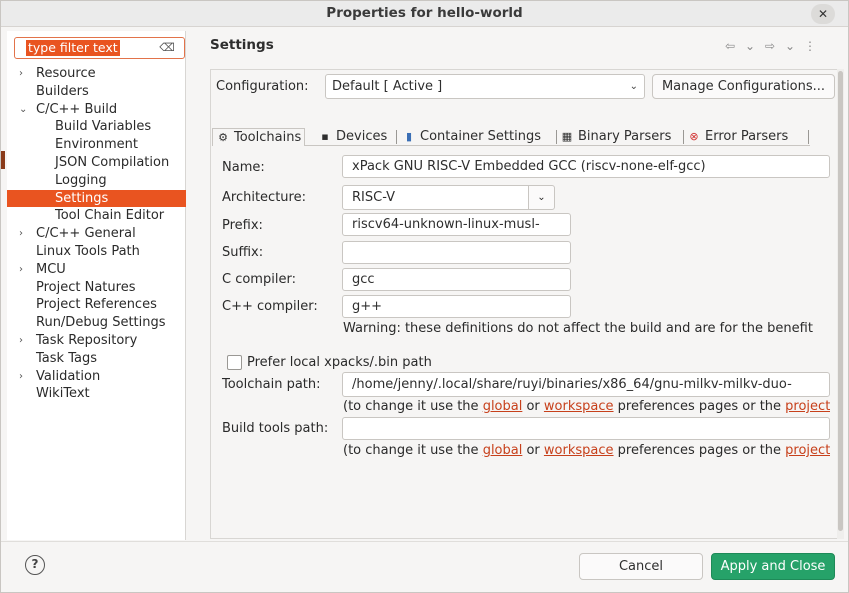 This screenshot has height=593, width=849. What do you see at coordinates (96, 92) in the screenshot?
I see `tree-item-builders: Builders` at bounding box center [96, 92].